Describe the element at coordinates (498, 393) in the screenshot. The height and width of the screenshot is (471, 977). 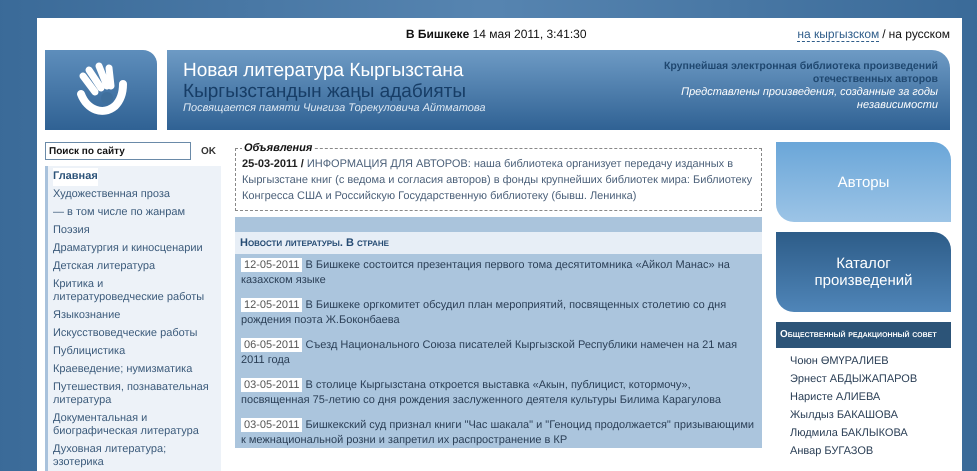
I see `news-item: 03-05-2011 В столице Кыргызстана откроется выставка «Акын, публицист, котормочу», посвященная 75-летию со дня рождения заслуженного деятеля культуры Билима Карагулова` at that location.